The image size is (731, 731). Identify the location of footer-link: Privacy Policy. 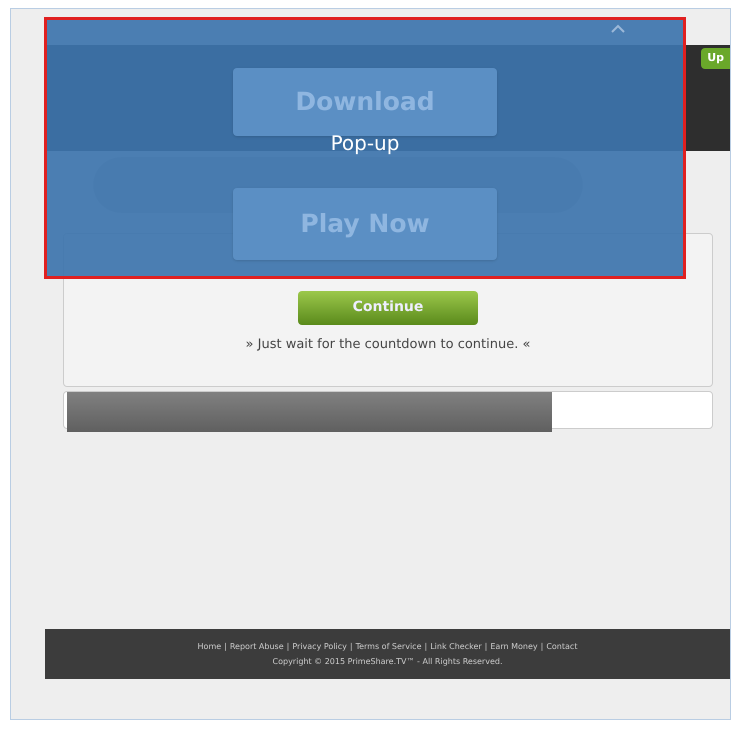
(319, 646).